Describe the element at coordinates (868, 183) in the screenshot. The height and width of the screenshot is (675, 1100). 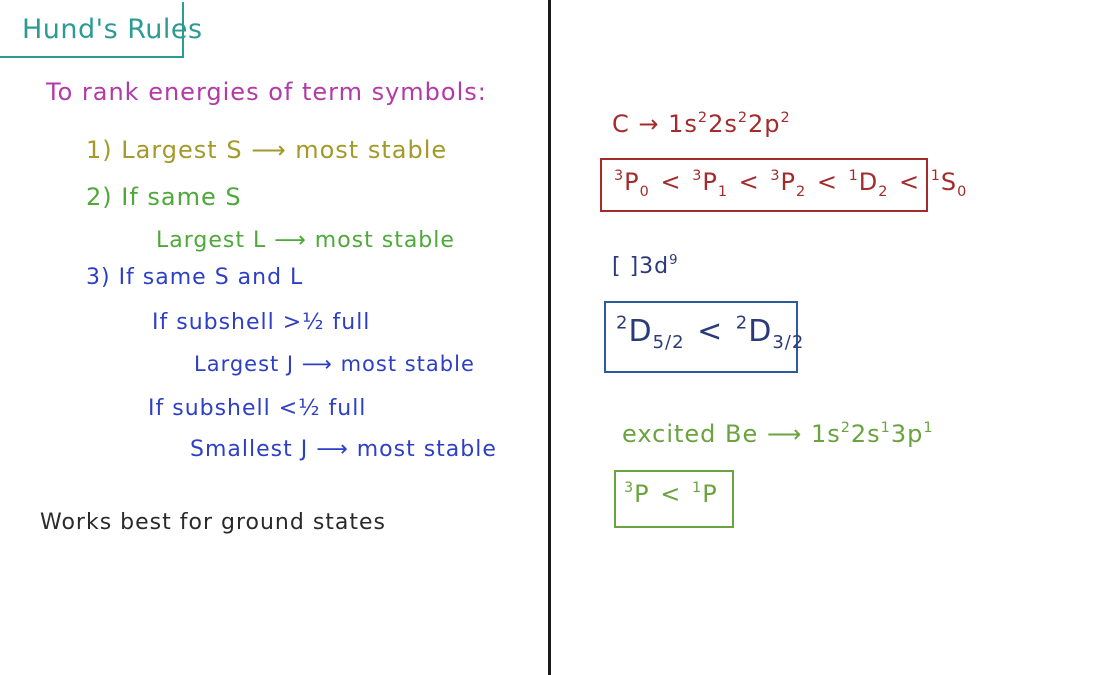
I see `term-1d2: 1D2` at that location.